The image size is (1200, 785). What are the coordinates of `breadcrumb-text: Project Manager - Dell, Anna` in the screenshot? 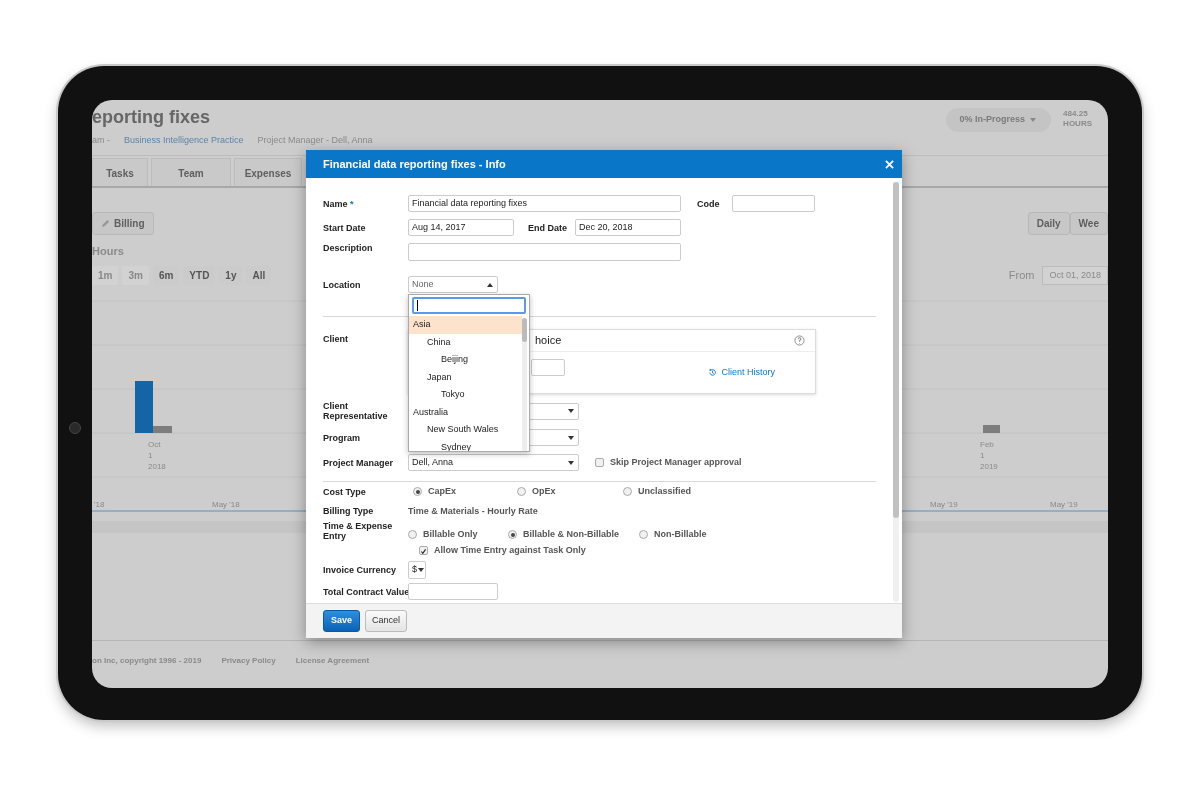 It's located at (315, 140).